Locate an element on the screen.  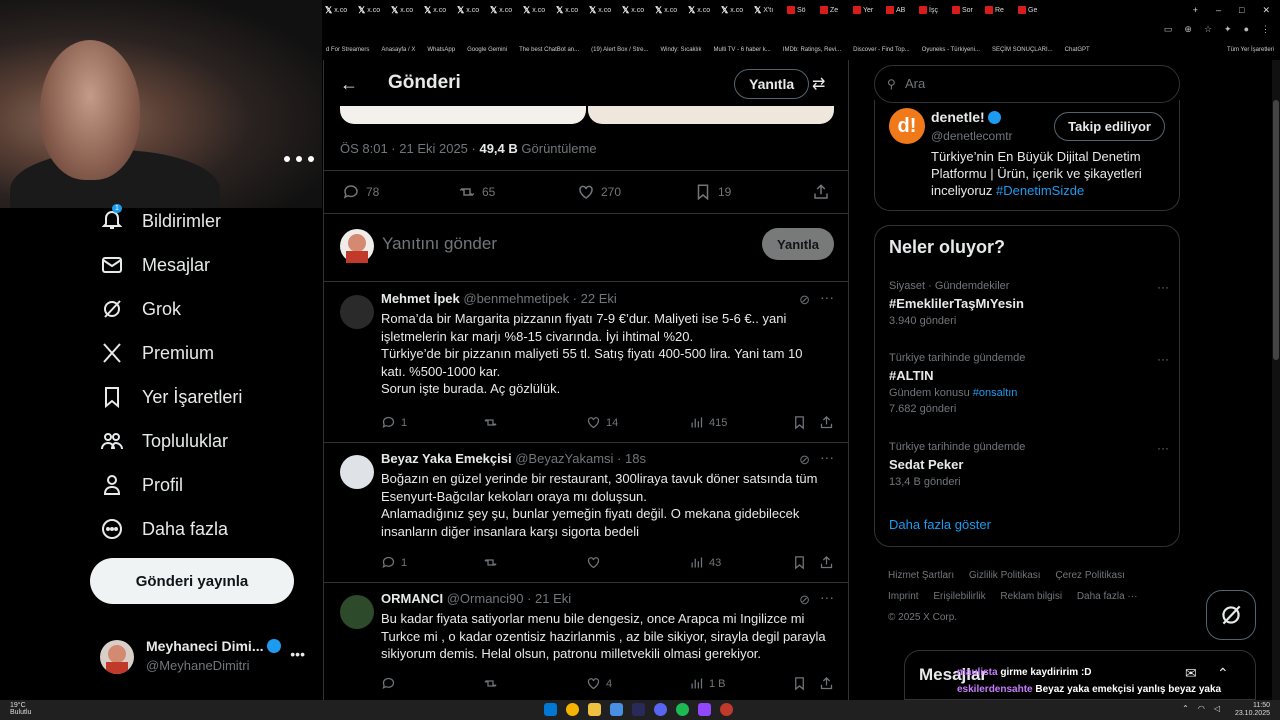
footer-link: Imprint is located at coordinates (903, 596).